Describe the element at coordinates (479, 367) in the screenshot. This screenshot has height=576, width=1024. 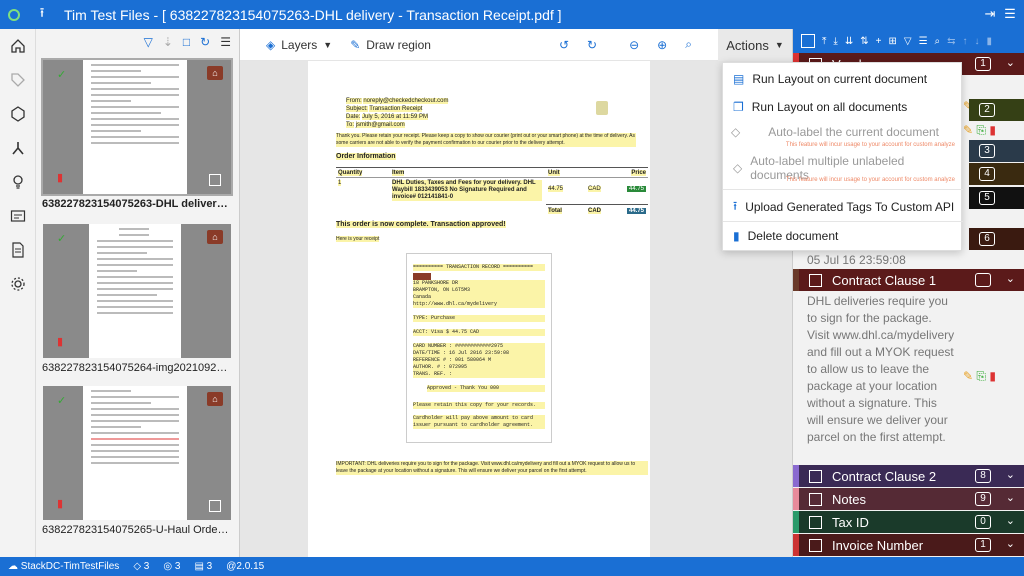
I see `author: AUTHOR. # : 072995` at that location.